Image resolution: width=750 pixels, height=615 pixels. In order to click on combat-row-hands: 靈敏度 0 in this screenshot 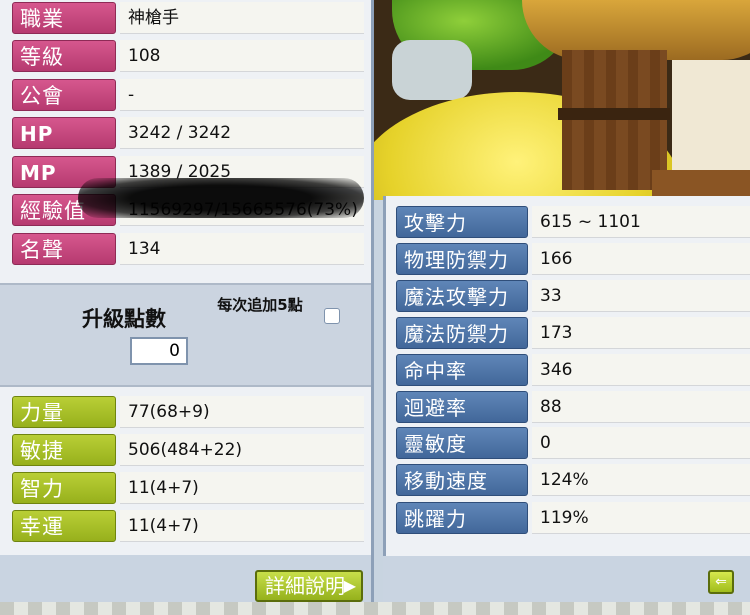, I will do `click(573, 444)`.